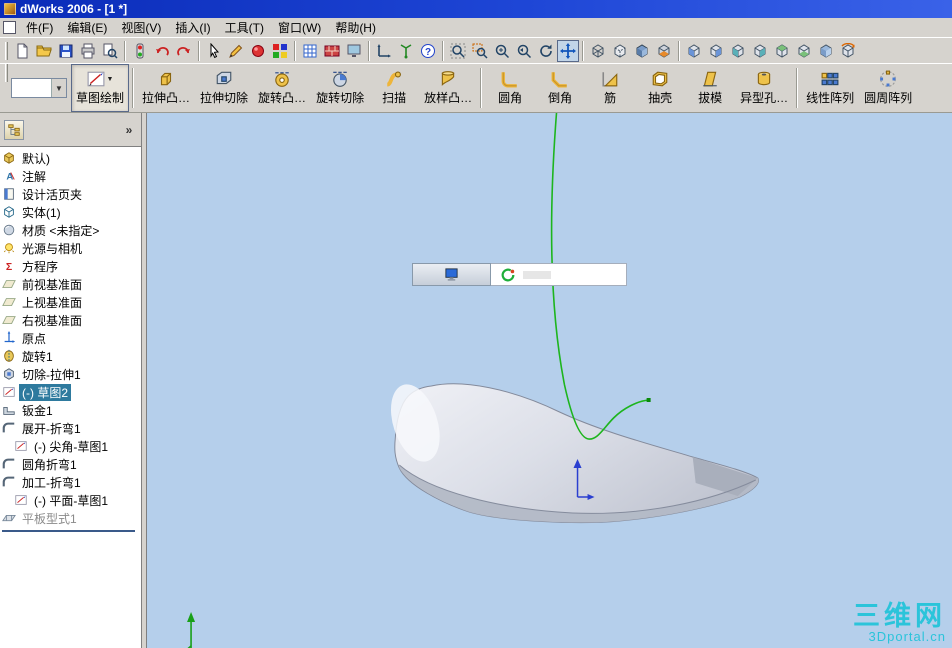  What do you see at coordinates (394, 98) in the screenshot?
I see `feature-button-label: 扫描` at bounding box center [394, 98].